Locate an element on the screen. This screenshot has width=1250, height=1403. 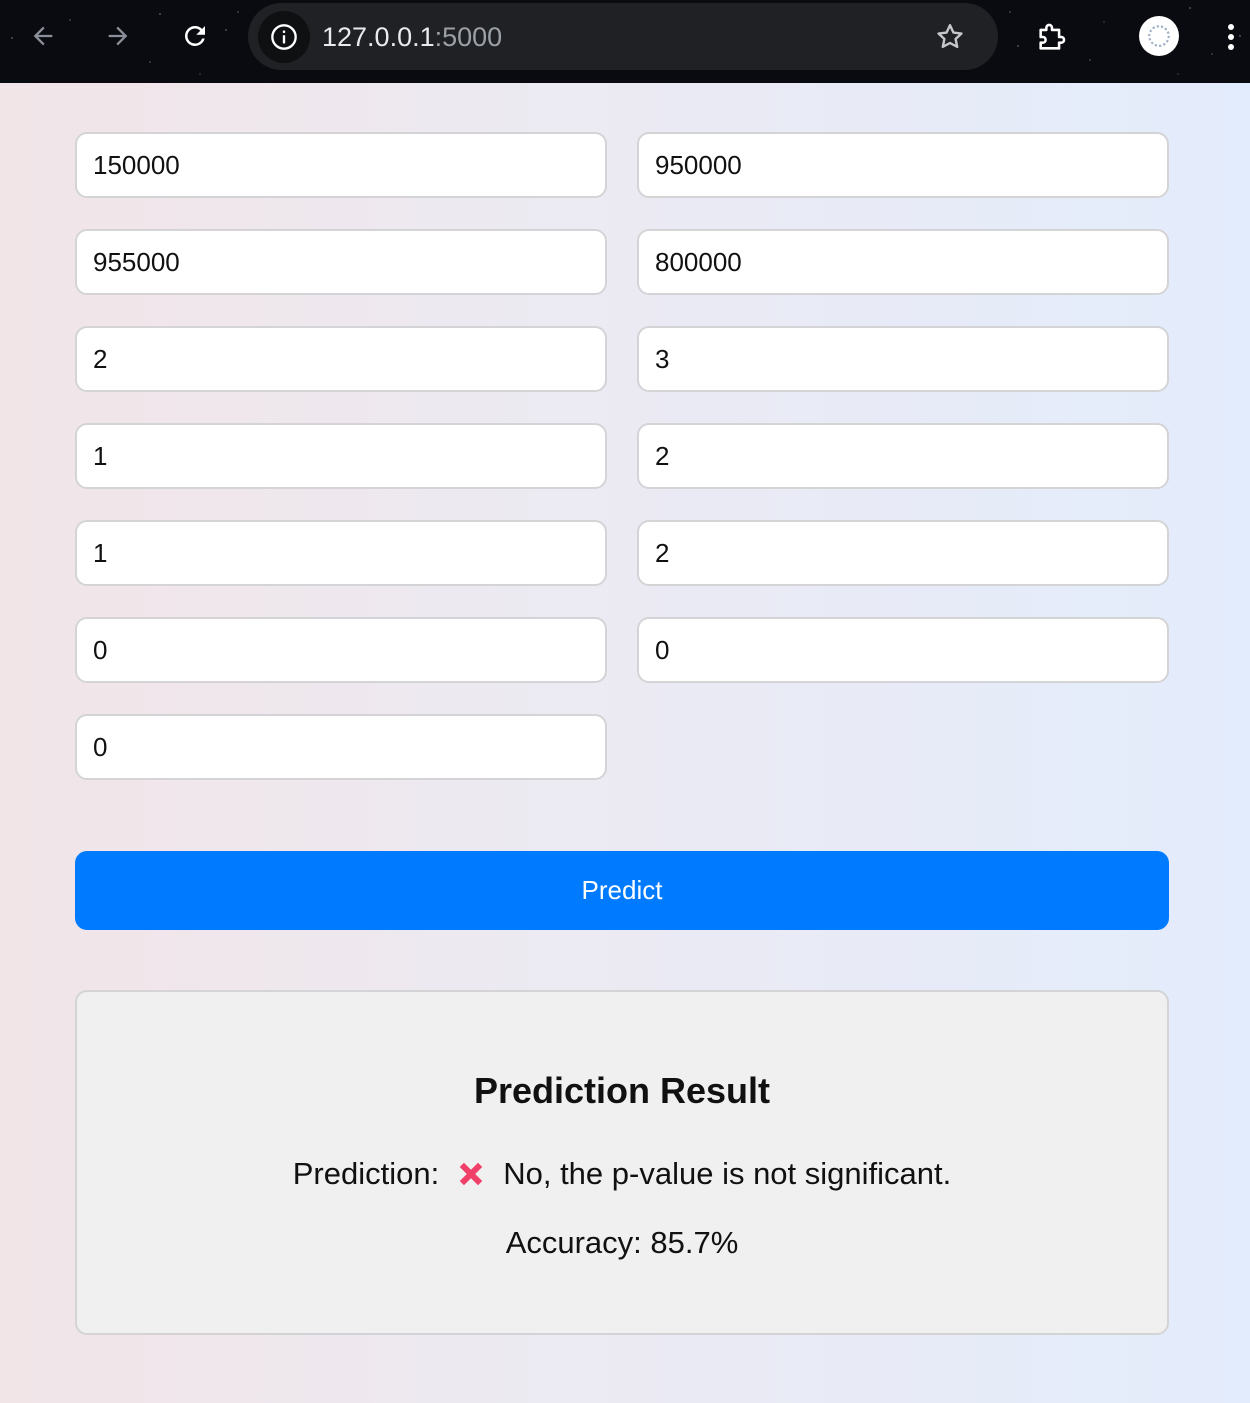
address-bar: 127.0.0.1:5000 is located at coordinates (623, 36).